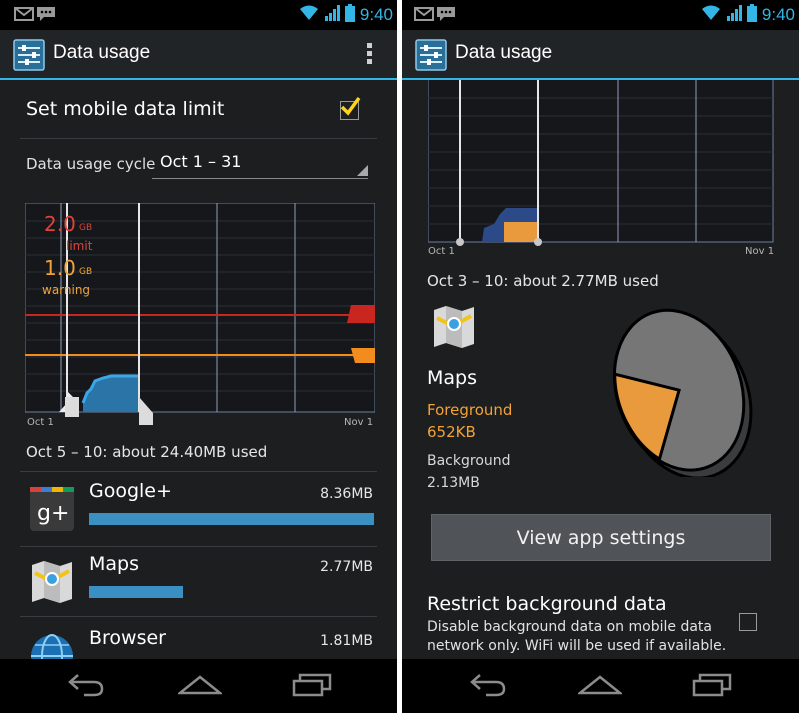 Image resolution: width=799 pixels, height=713 pixels. Describe the element at coordinates (79, 246) in the screenshot. I see `limit-label: limit` at that location.